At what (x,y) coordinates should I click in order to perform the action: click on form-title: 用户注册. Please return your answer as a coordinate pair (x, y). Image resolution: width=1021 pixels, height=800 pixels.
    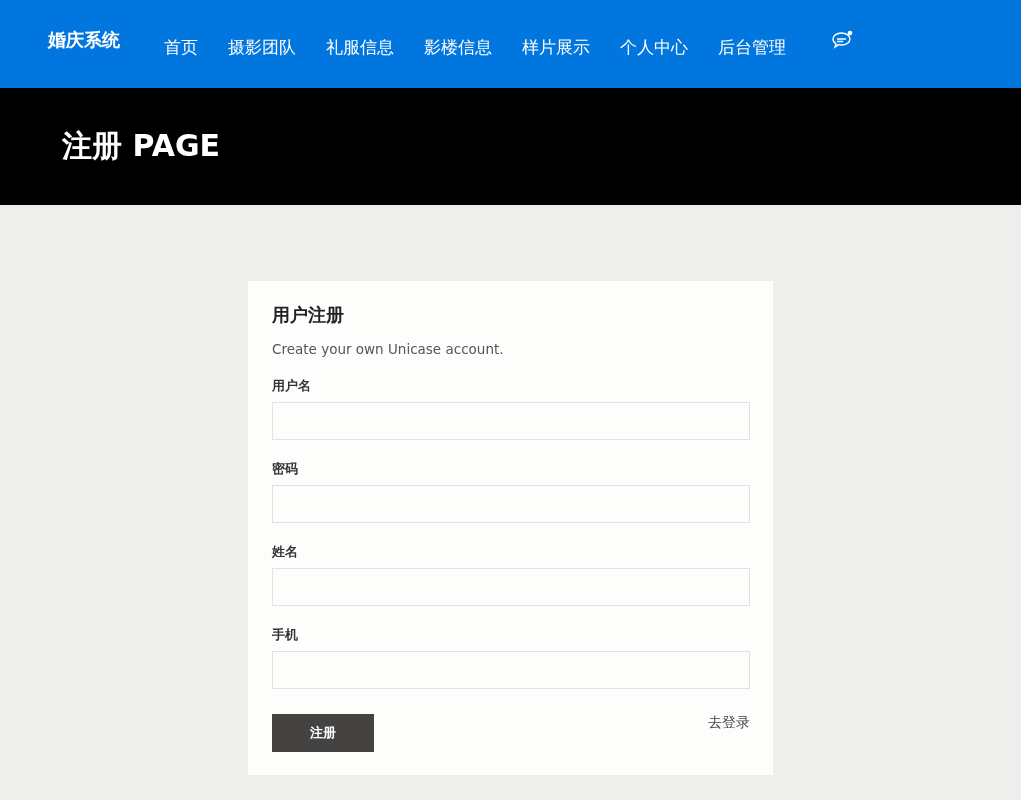
    Looking at the image, I should click on (308, 315).